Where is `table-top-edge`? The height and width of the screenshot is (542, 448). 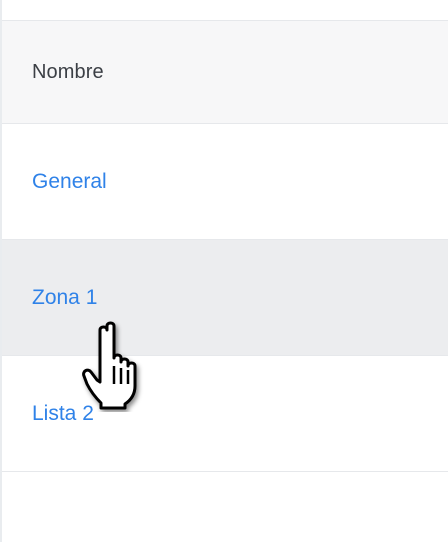 table-top-edge is located at coordinates (225, 10).